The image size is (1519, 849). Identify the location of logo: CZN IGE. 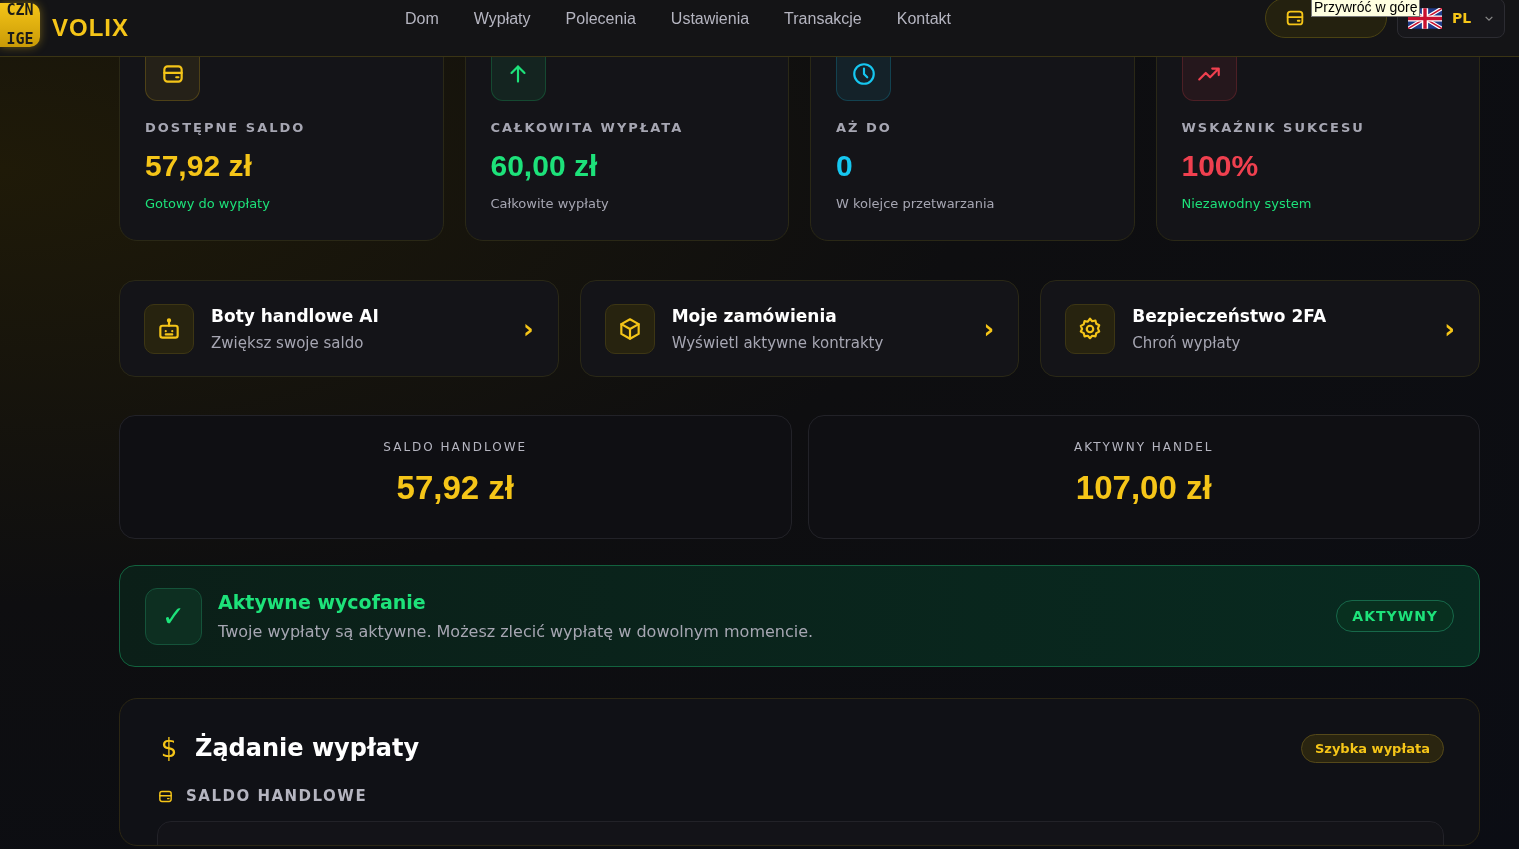
(20, 25).